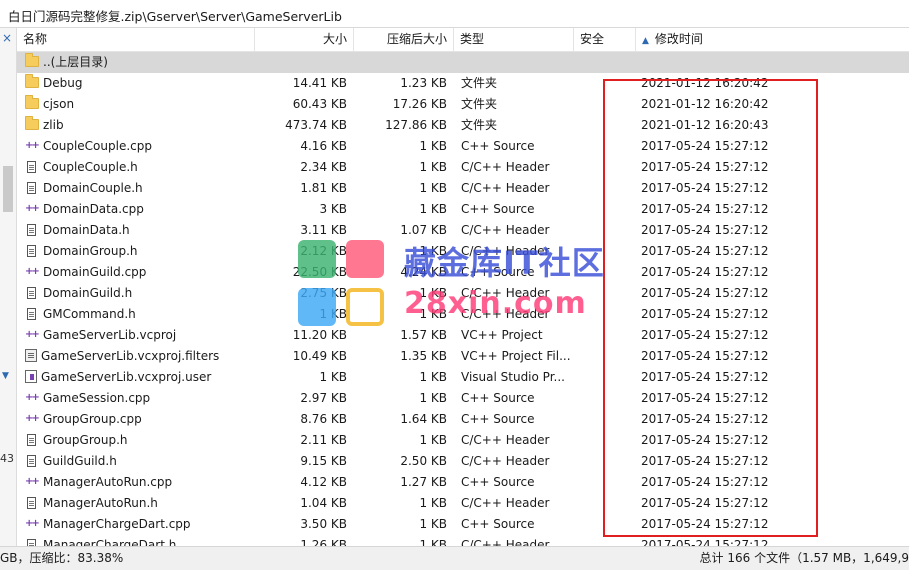  What do you see at coordinates (141, 230) in the screenshot?
I see `file-name-cell: DomainData.h` at bounding box center [141, 230].